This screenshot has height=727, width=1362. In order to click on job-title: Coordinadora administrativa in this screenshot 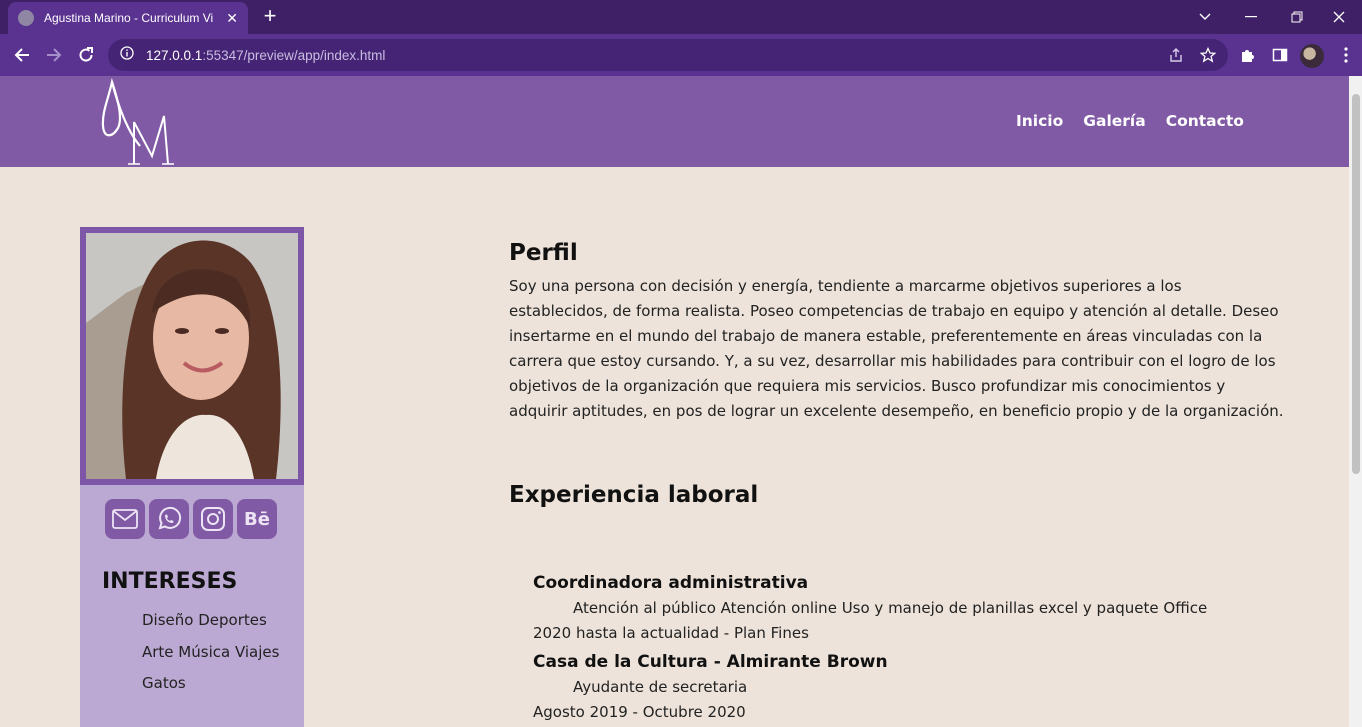, I will do `click(671, 583)`.